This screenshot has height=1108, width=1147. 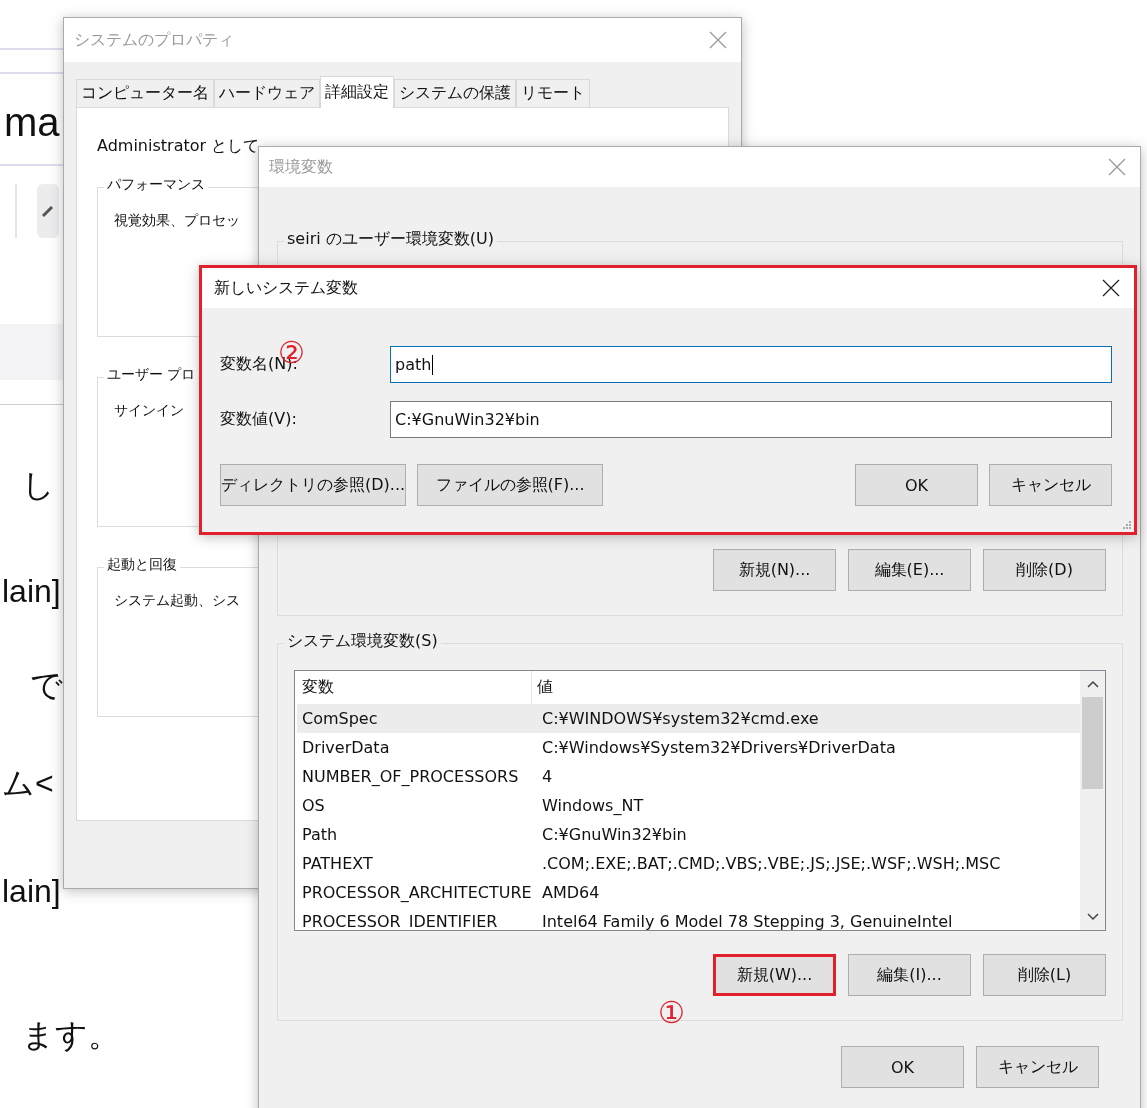 I want to click on field-label: 変数値(V):, so click(x=259, y=419).